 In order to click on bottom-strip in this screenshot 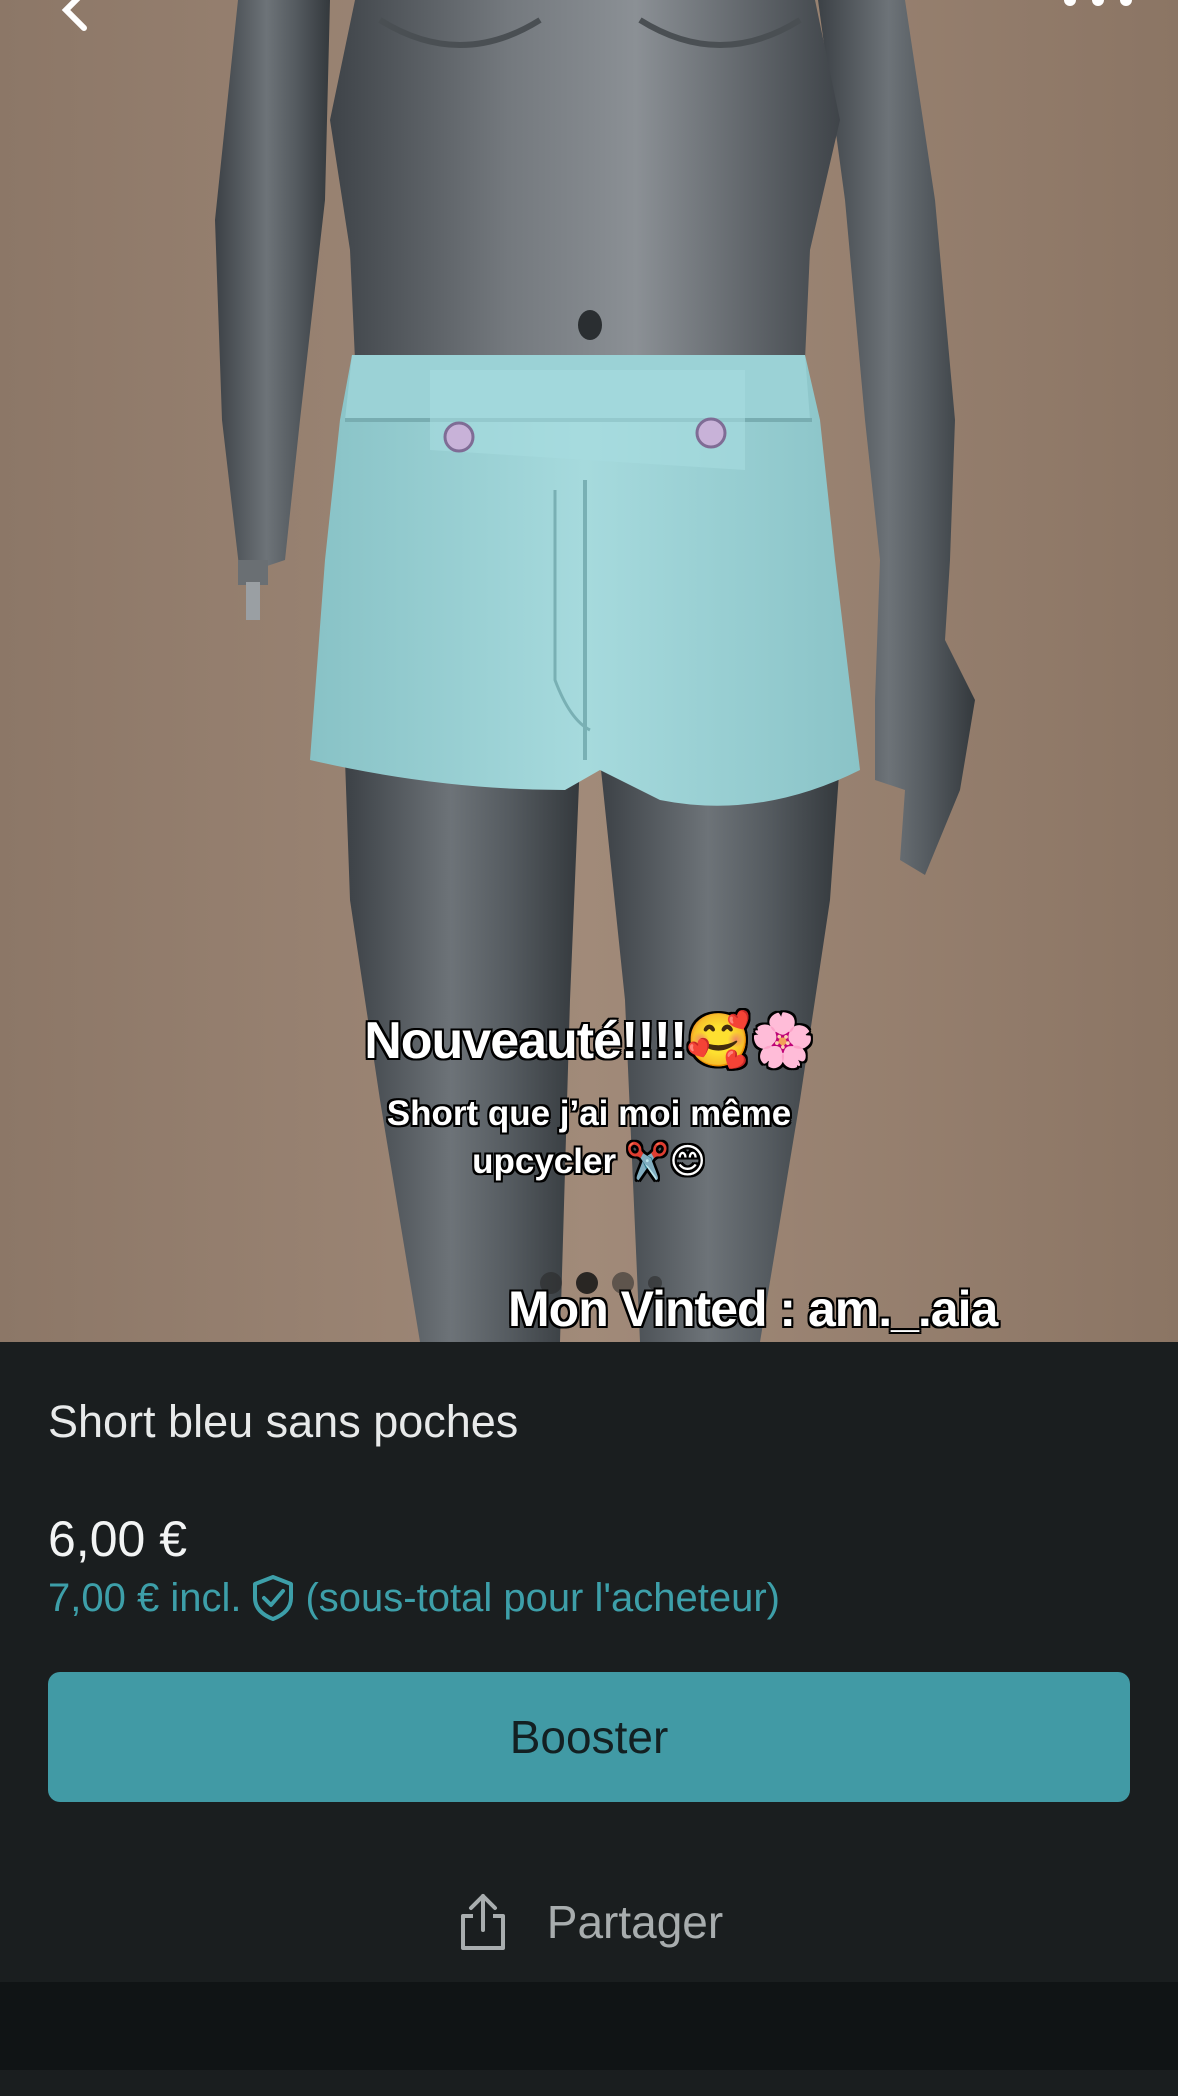, I will do `click(589, 2083)`.